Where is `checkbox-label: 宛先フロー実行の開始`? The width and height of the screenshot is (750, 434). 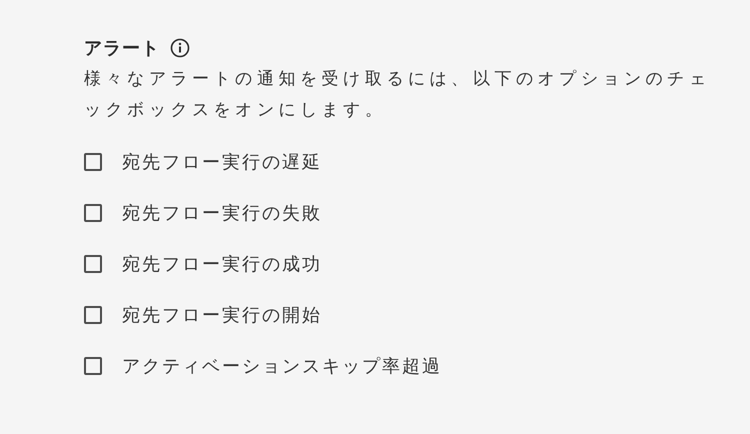 checkbox-label: 宛先フロー実行の開始 is located at coordinates (222, 315).